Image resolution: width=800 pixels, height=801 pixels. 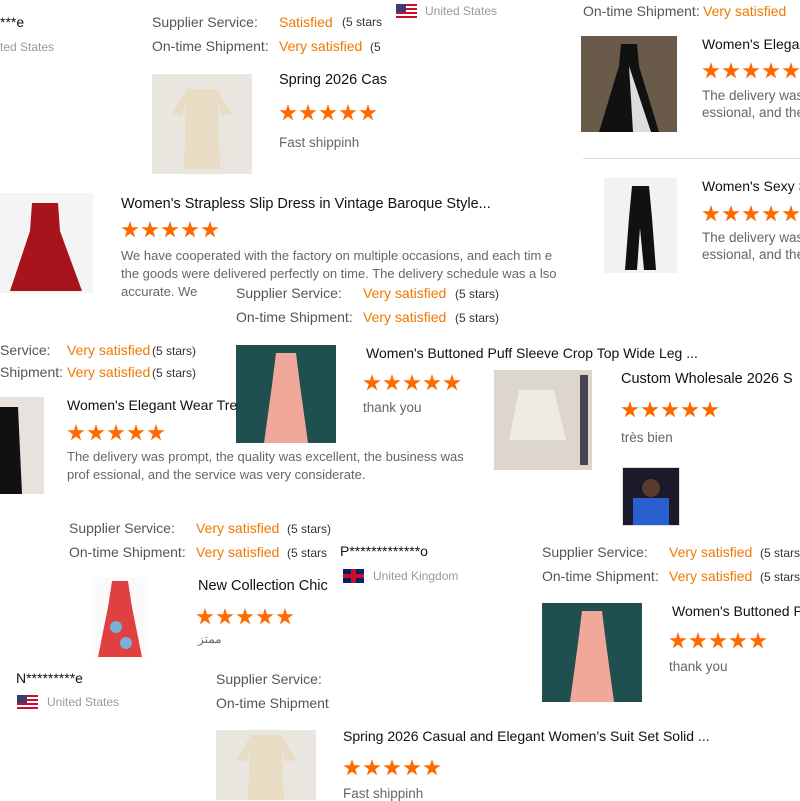 I want to click on product-title: Women's Elegant Wear Tre, so click(x=152, y=405).